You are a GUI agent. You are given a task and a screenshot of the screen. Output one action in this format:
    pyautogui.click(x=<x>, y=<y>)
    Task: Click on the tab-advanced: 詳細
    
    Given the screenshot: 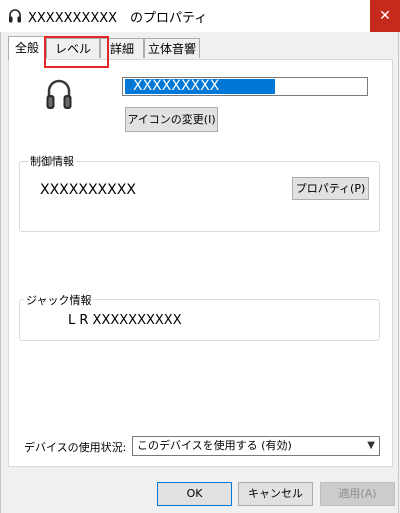 What is the action you would take?
    pyautogui.click(x=122, y=48)
    